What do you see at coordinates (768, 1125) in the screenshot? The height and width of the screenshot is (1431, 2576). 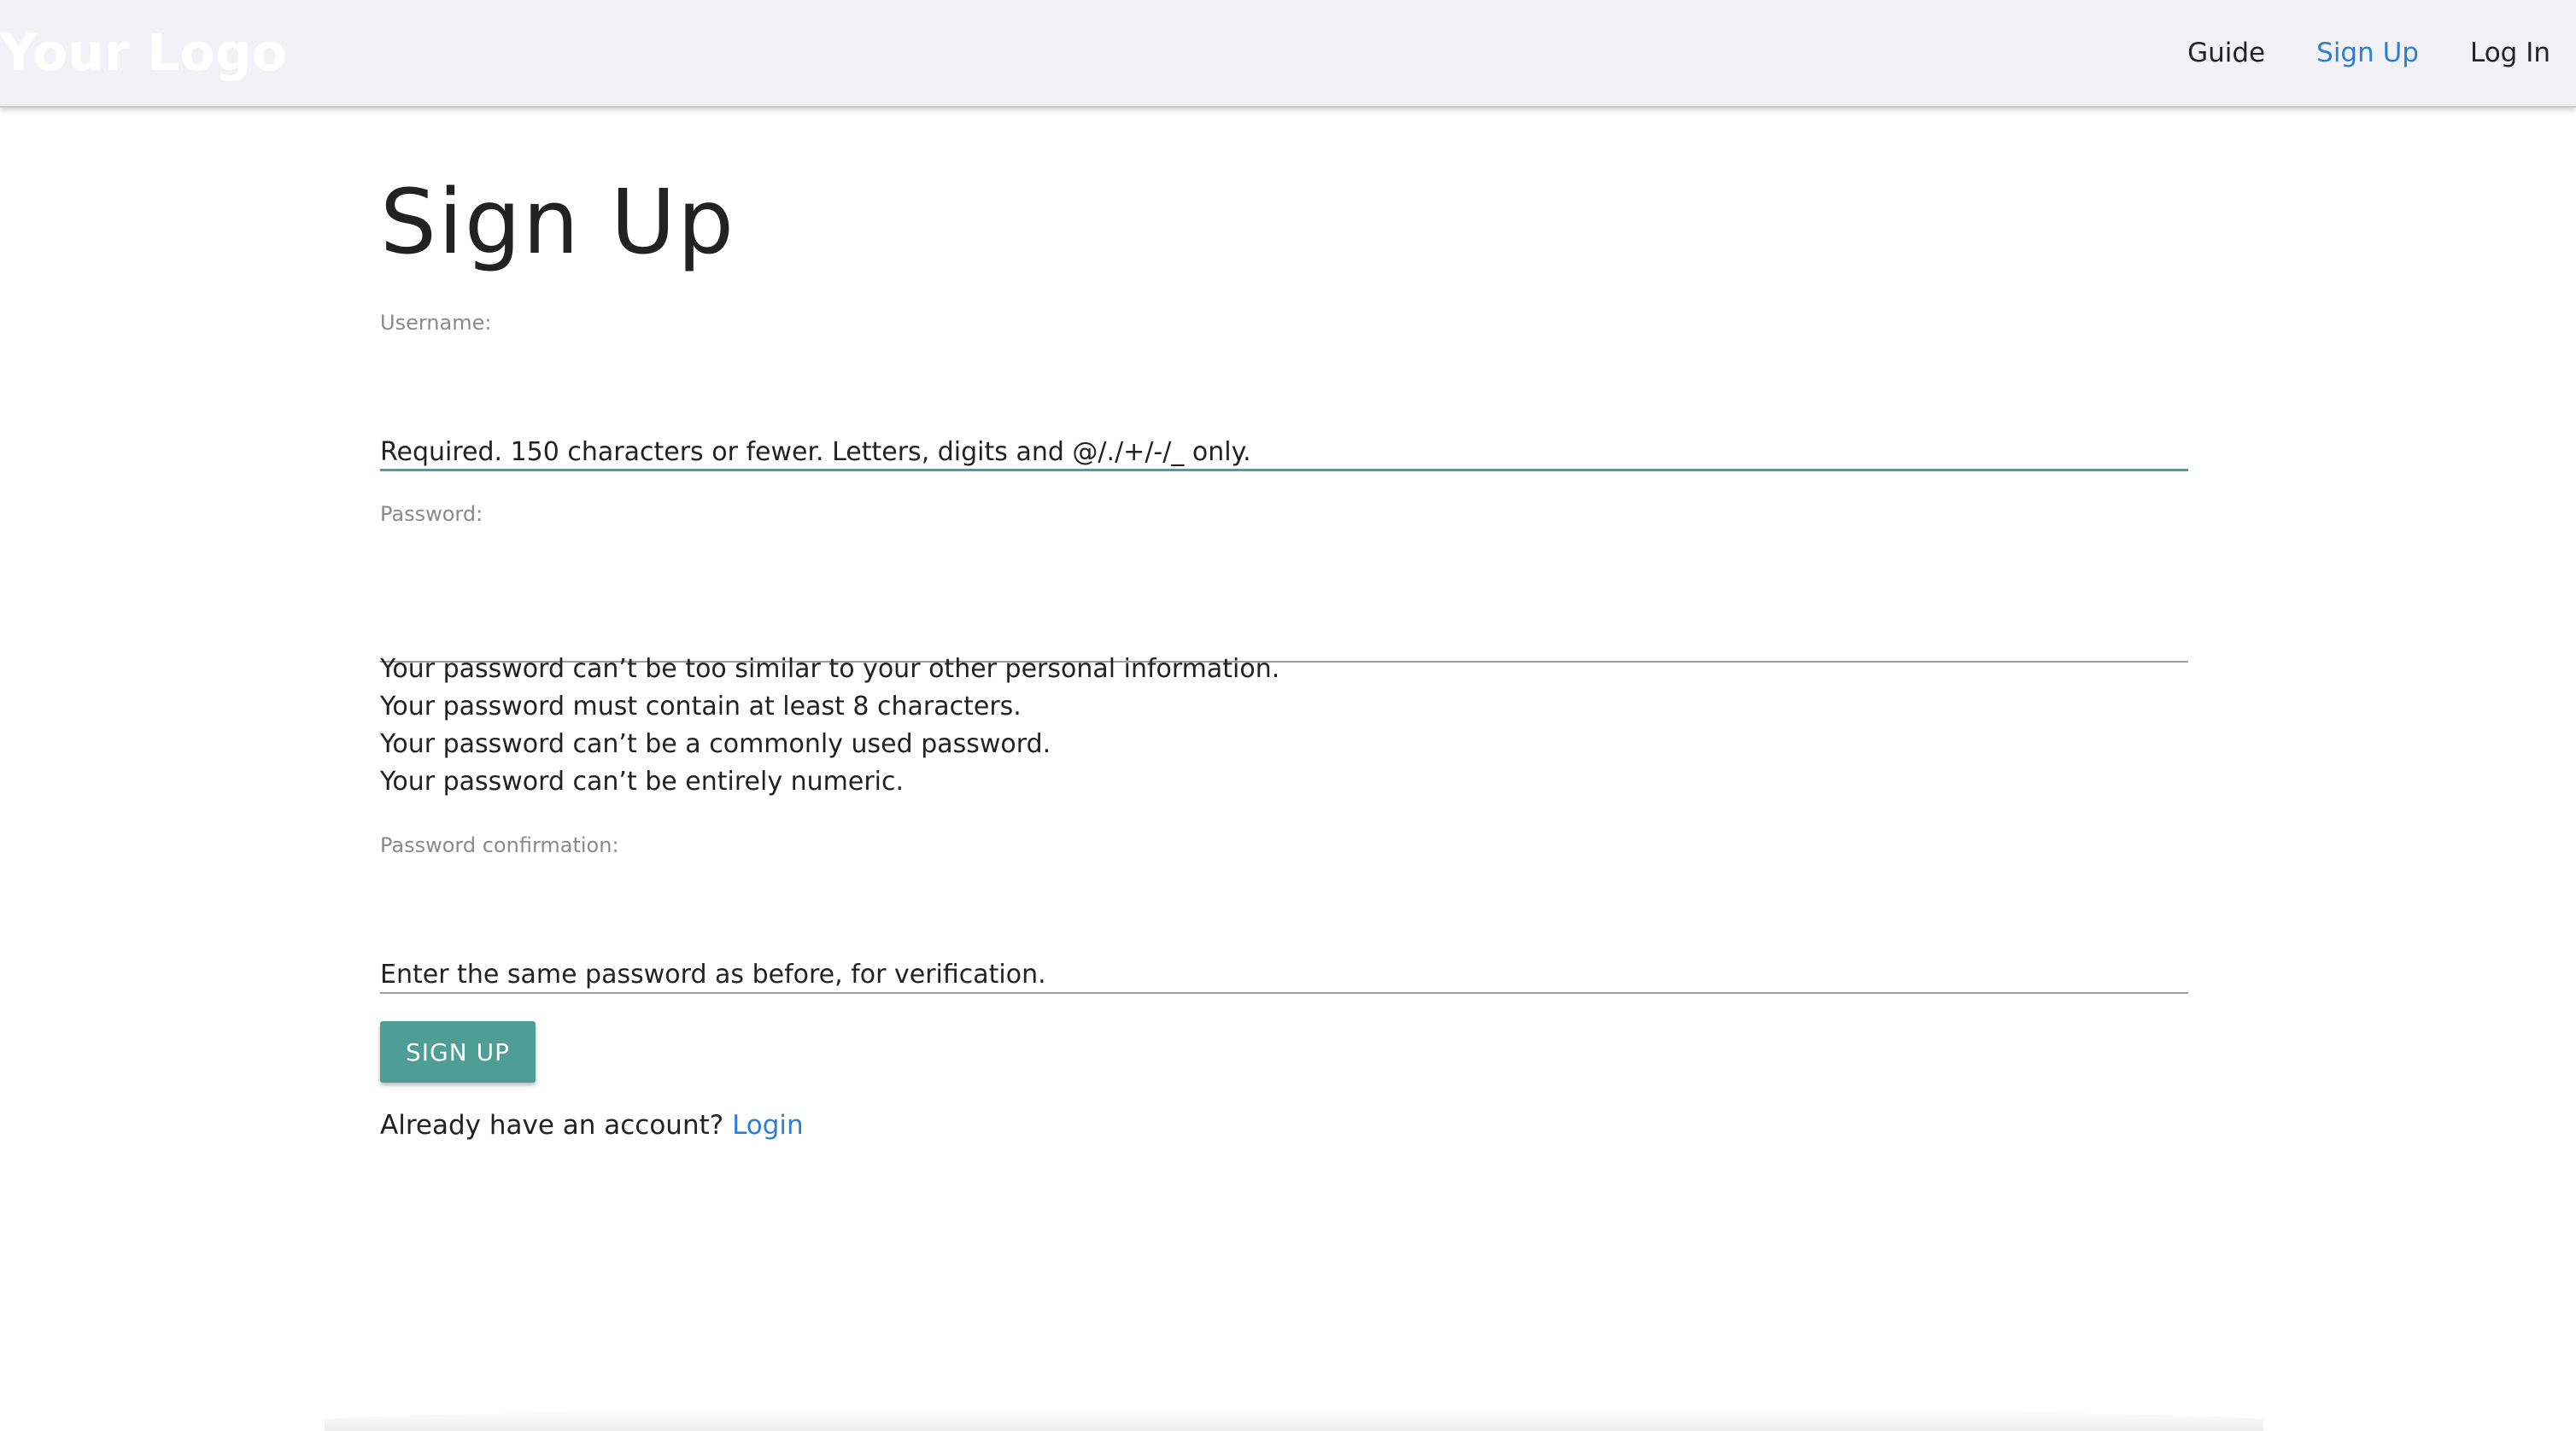 I see `login-link: Login` at bounding box center [768, 1125].